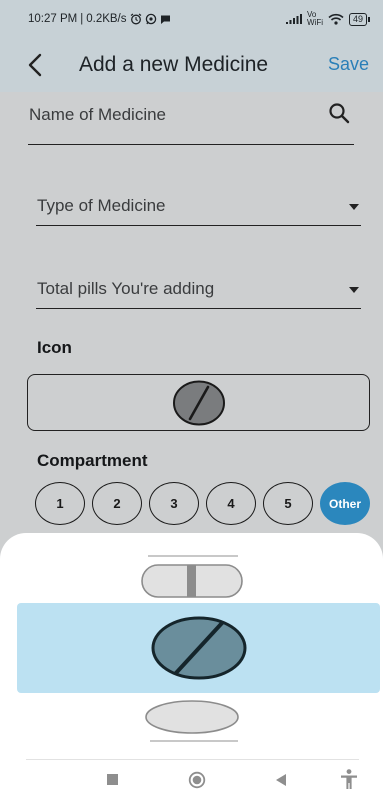  What do you see at coordinates (231, 503) in the screenshot?
I see `compartment-option-4: 4` at bounding box center [231, 503].